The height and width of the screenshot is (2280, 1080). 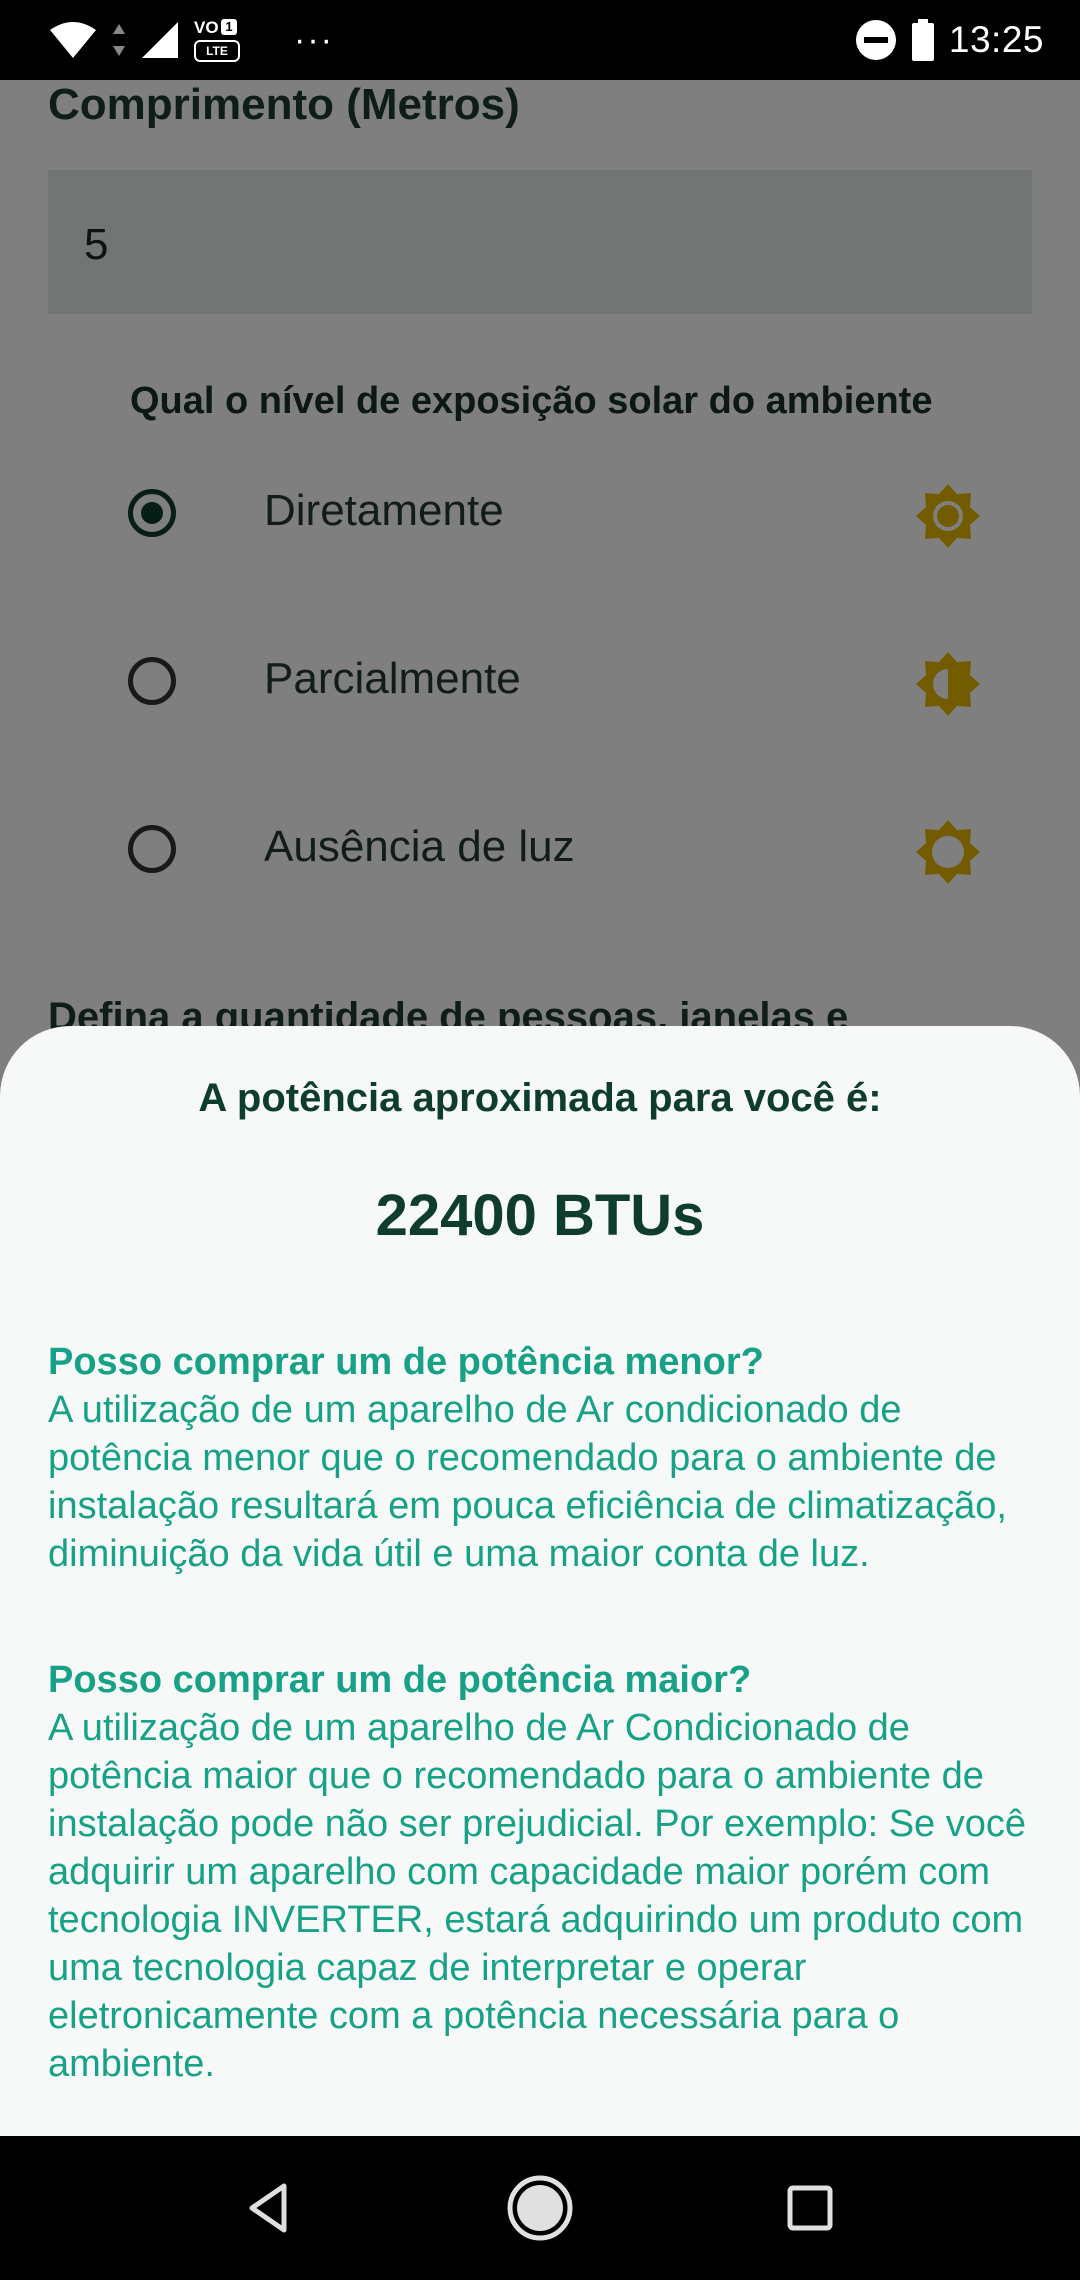 What do you see at coordinates (206, 27) in the screenshot?
I see `volte-label: VO` at bounding box center [206, 27].